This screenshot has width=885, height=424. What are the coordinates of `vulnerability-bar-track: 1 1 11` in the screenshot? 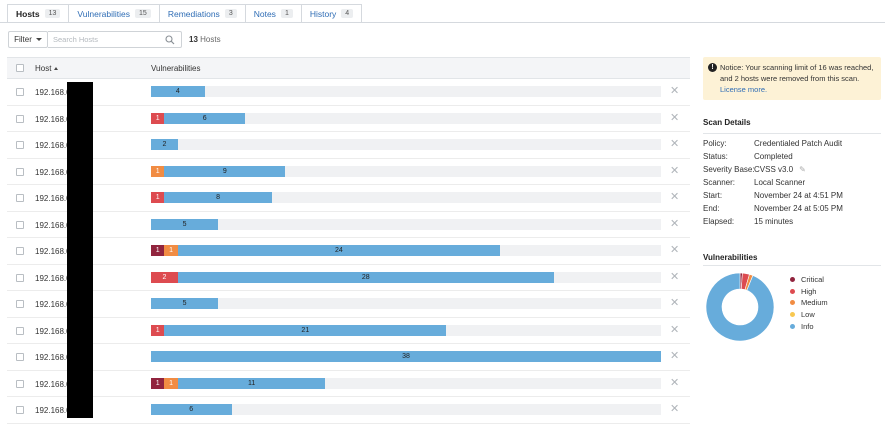 It's located at (406, 383).